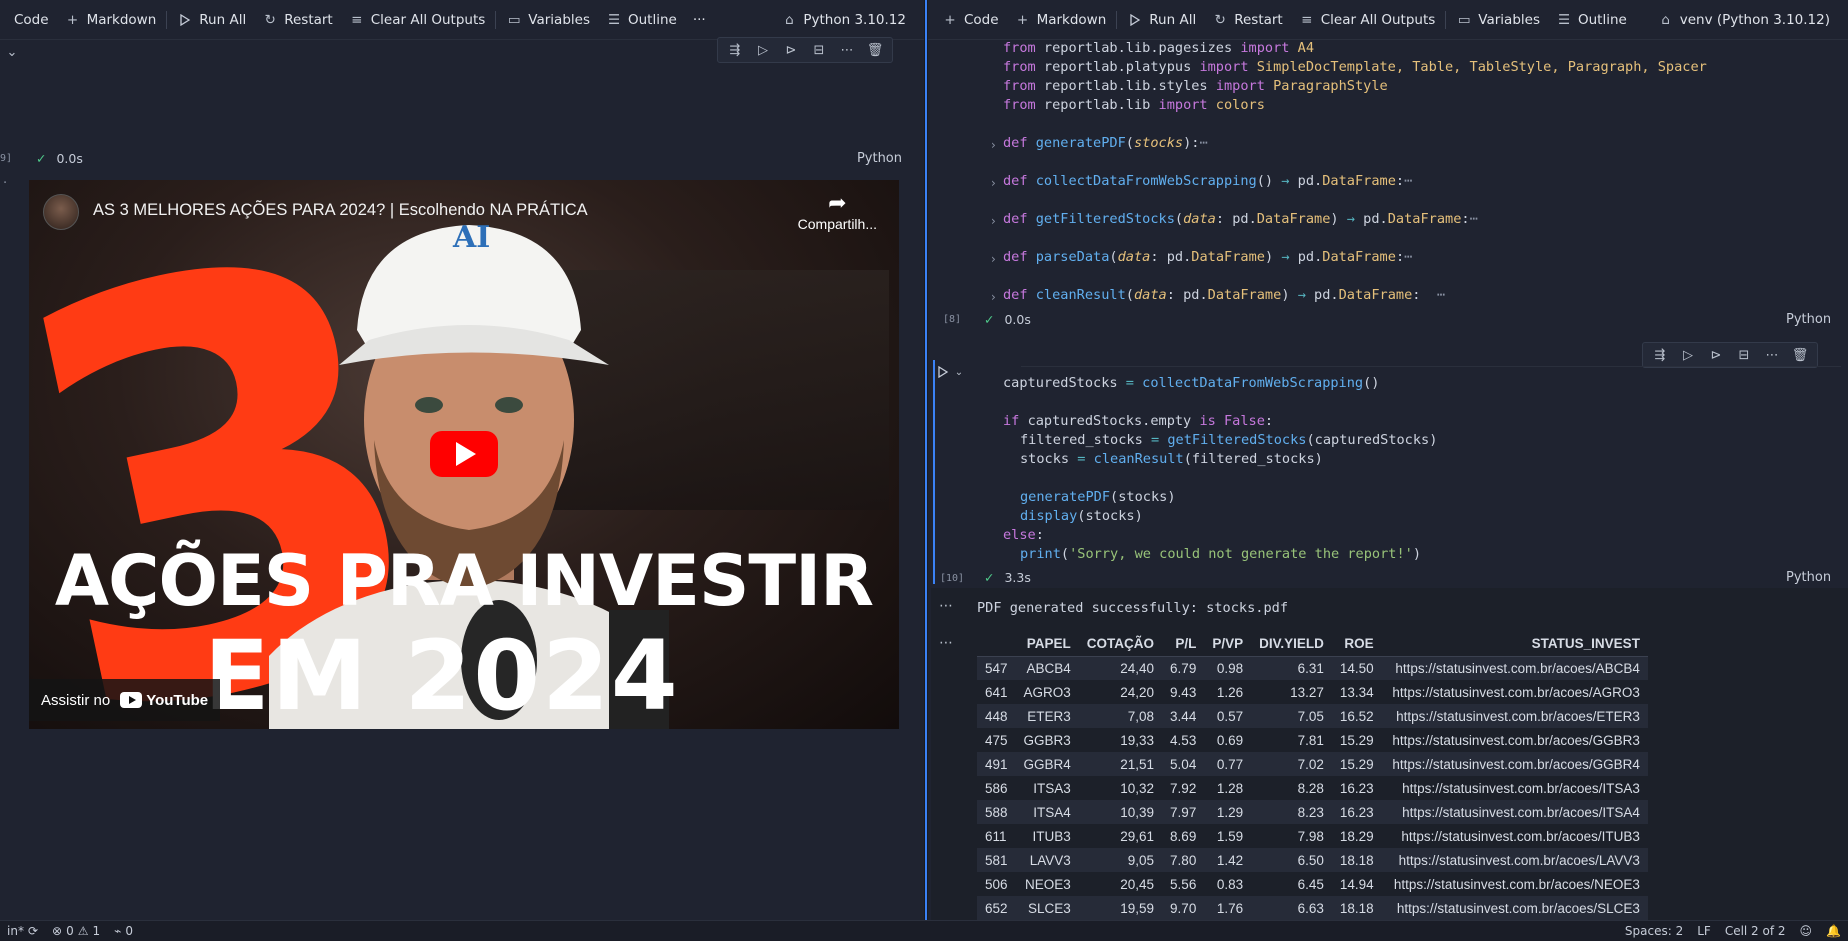  I want to click on table-cell: 8.28, so click(1310, 788).